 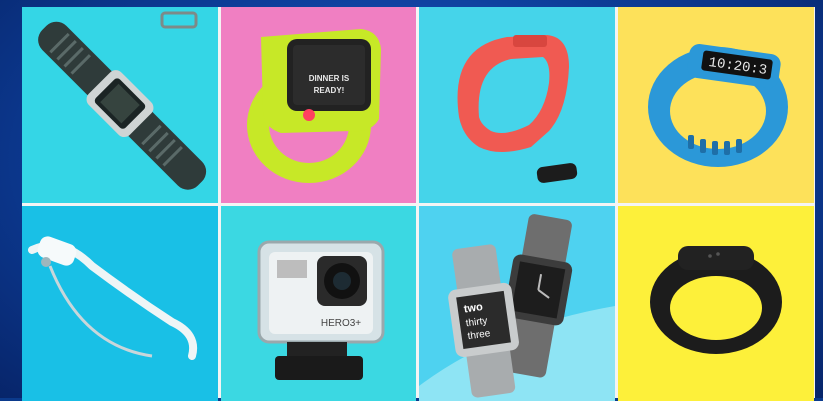 I want to click on kids-smartwatch-illustration: DINNER IS READY!, so click(x=318, y=105).